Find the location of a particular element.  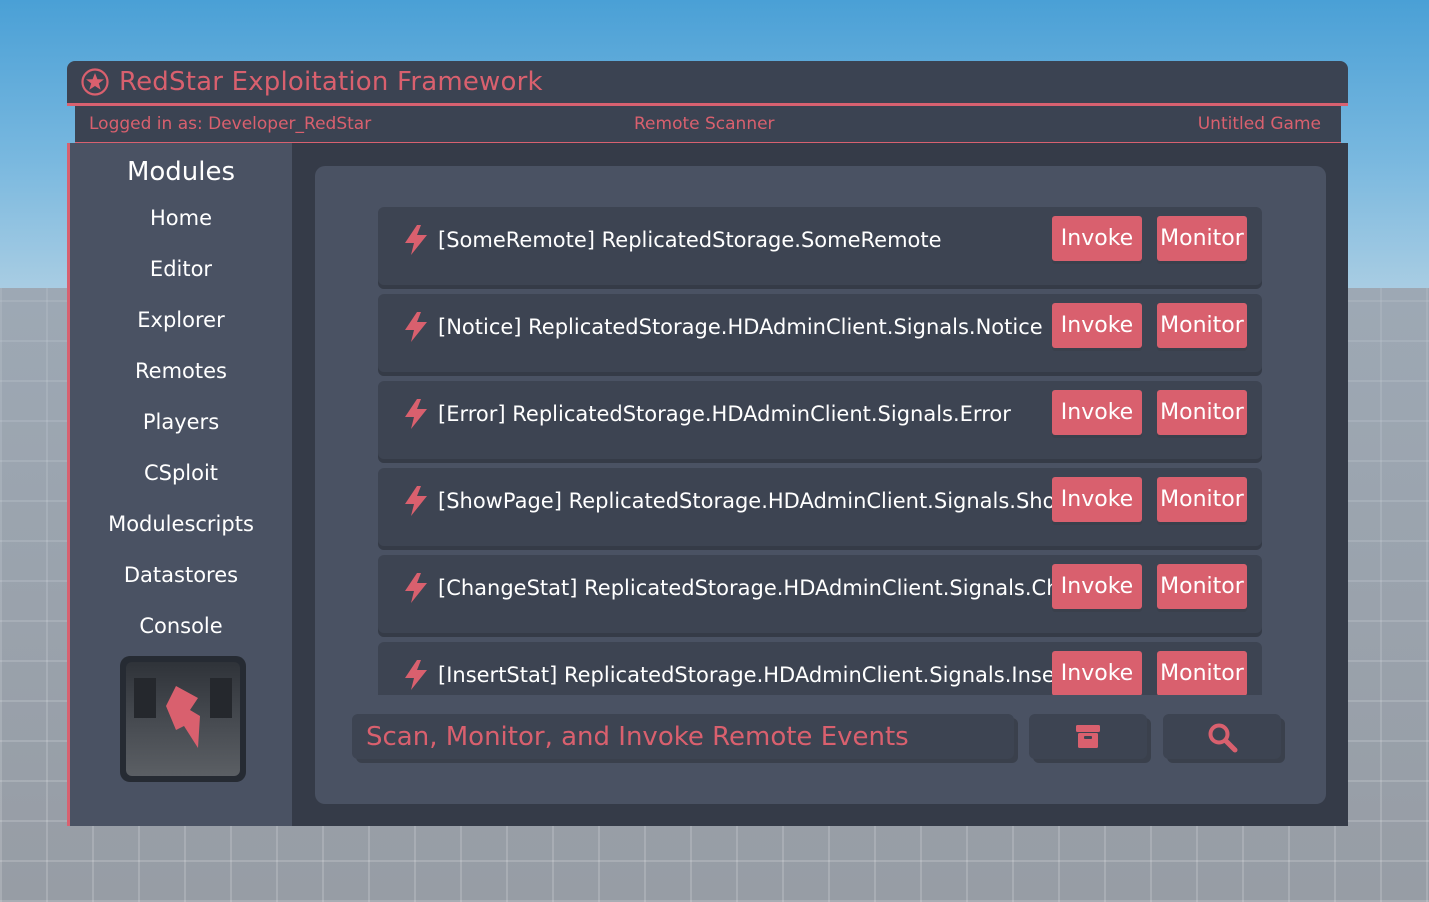

scan-search-input is located at coordinates (683, 736).